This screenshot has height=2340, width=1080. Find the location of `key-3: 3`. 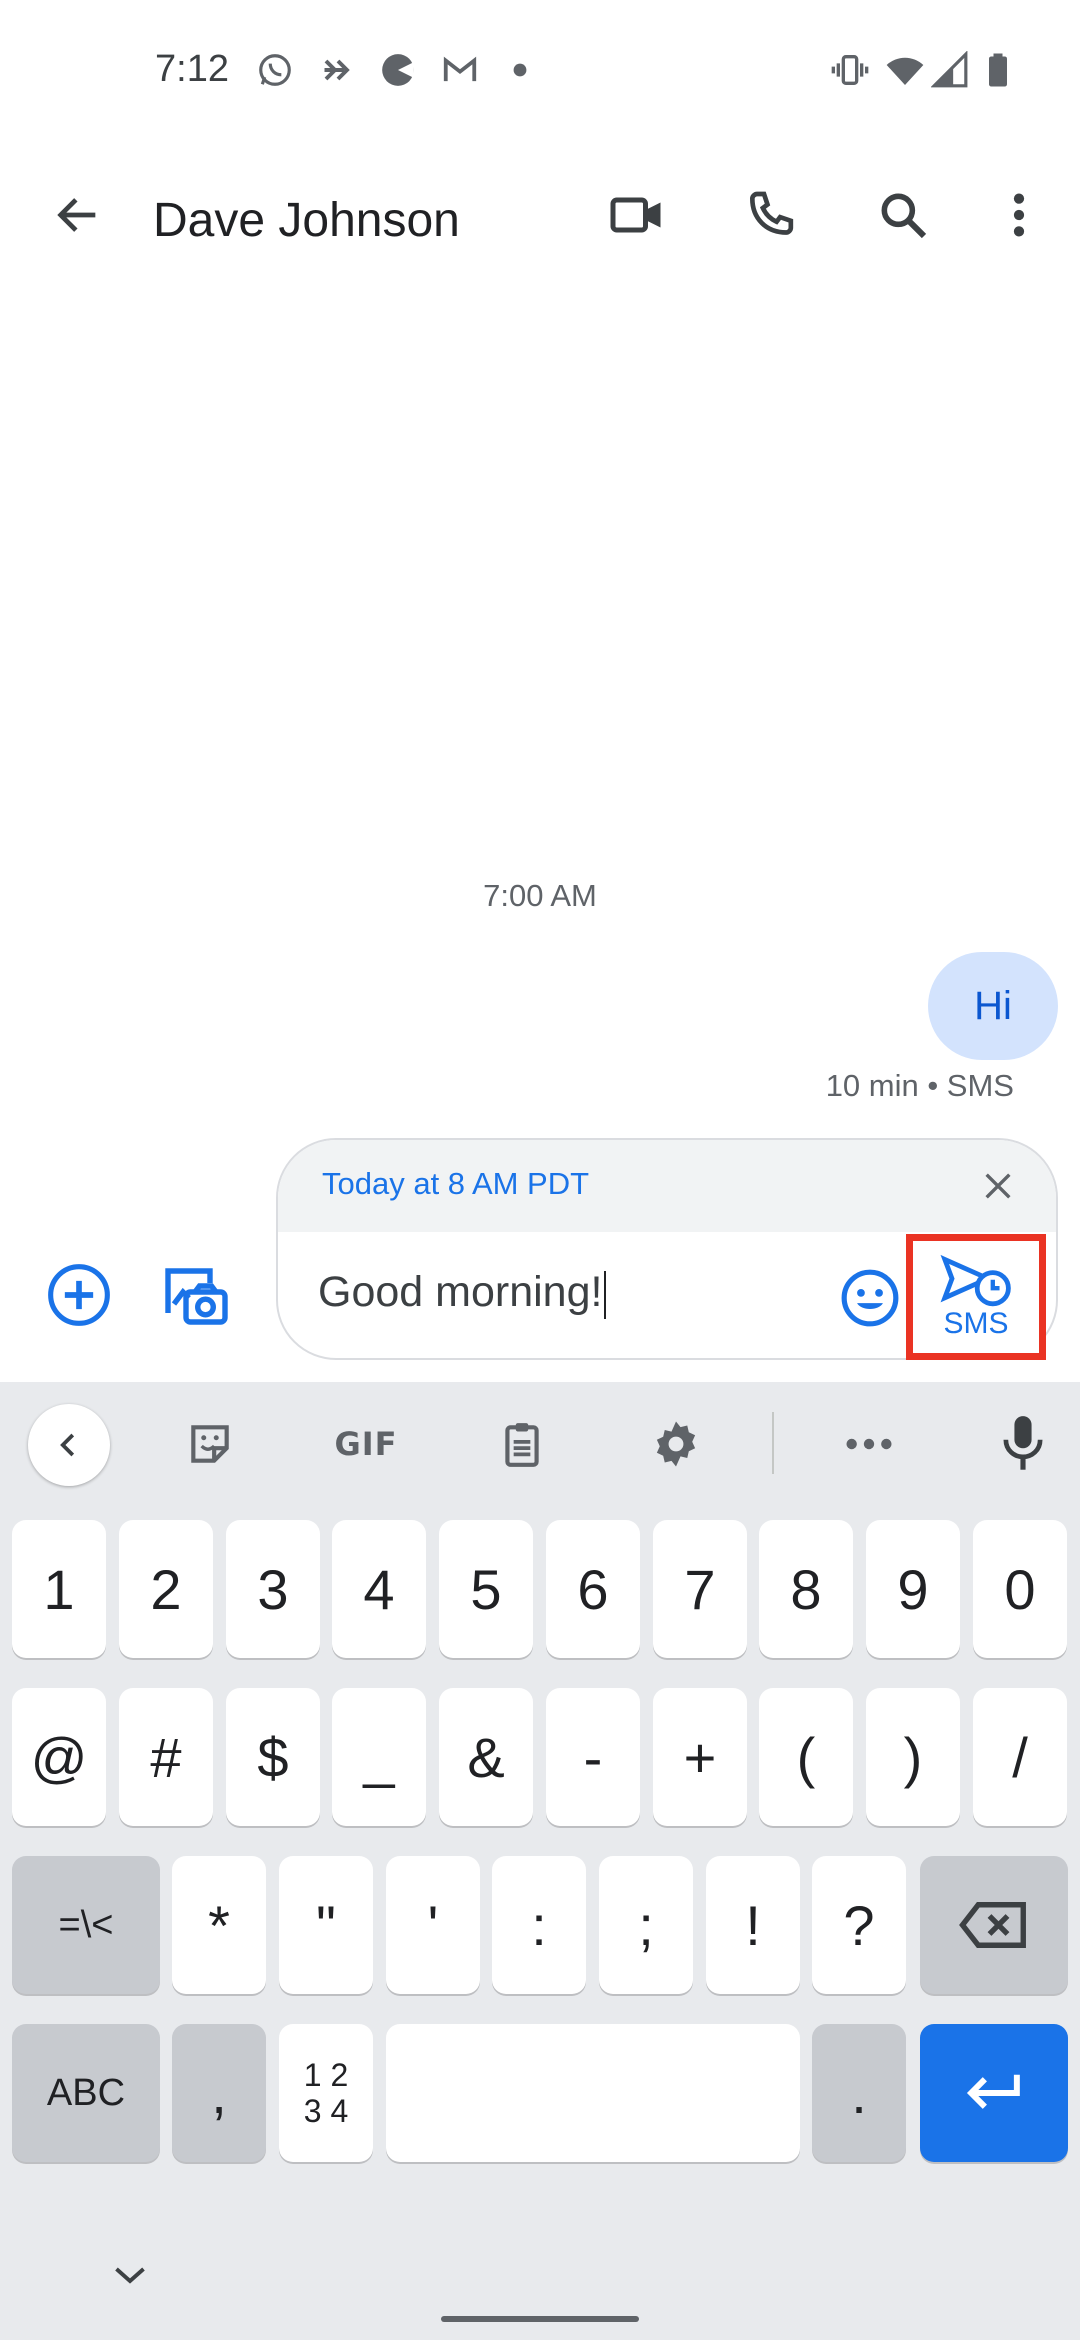

key-3: 3 is located at coordinates (273, 1589).